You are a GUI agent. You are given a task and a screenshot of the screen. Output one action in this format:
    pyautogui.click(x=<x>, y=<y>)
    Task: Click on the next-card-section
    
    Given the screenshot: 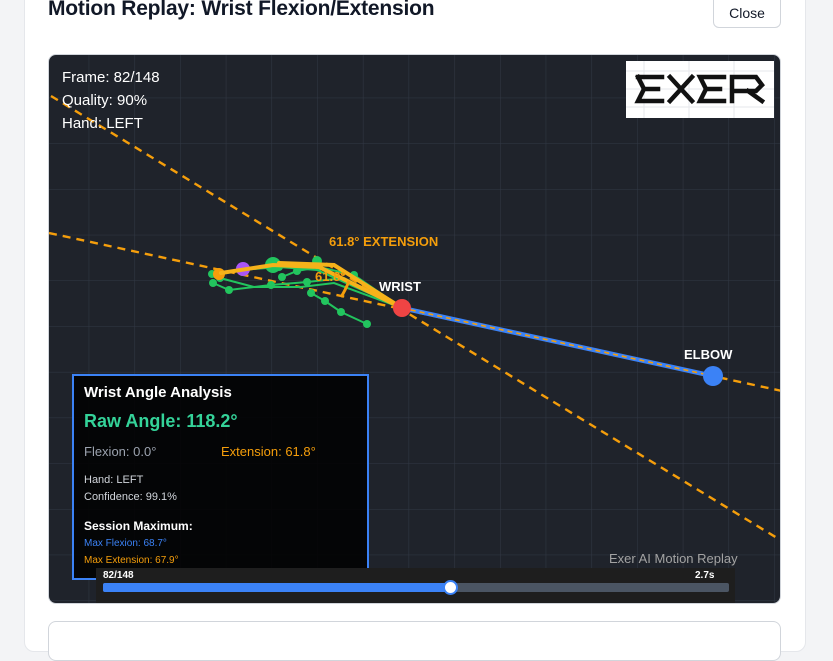 What is the action you would take?
    pyautogui.click(x=414, y=641)
    